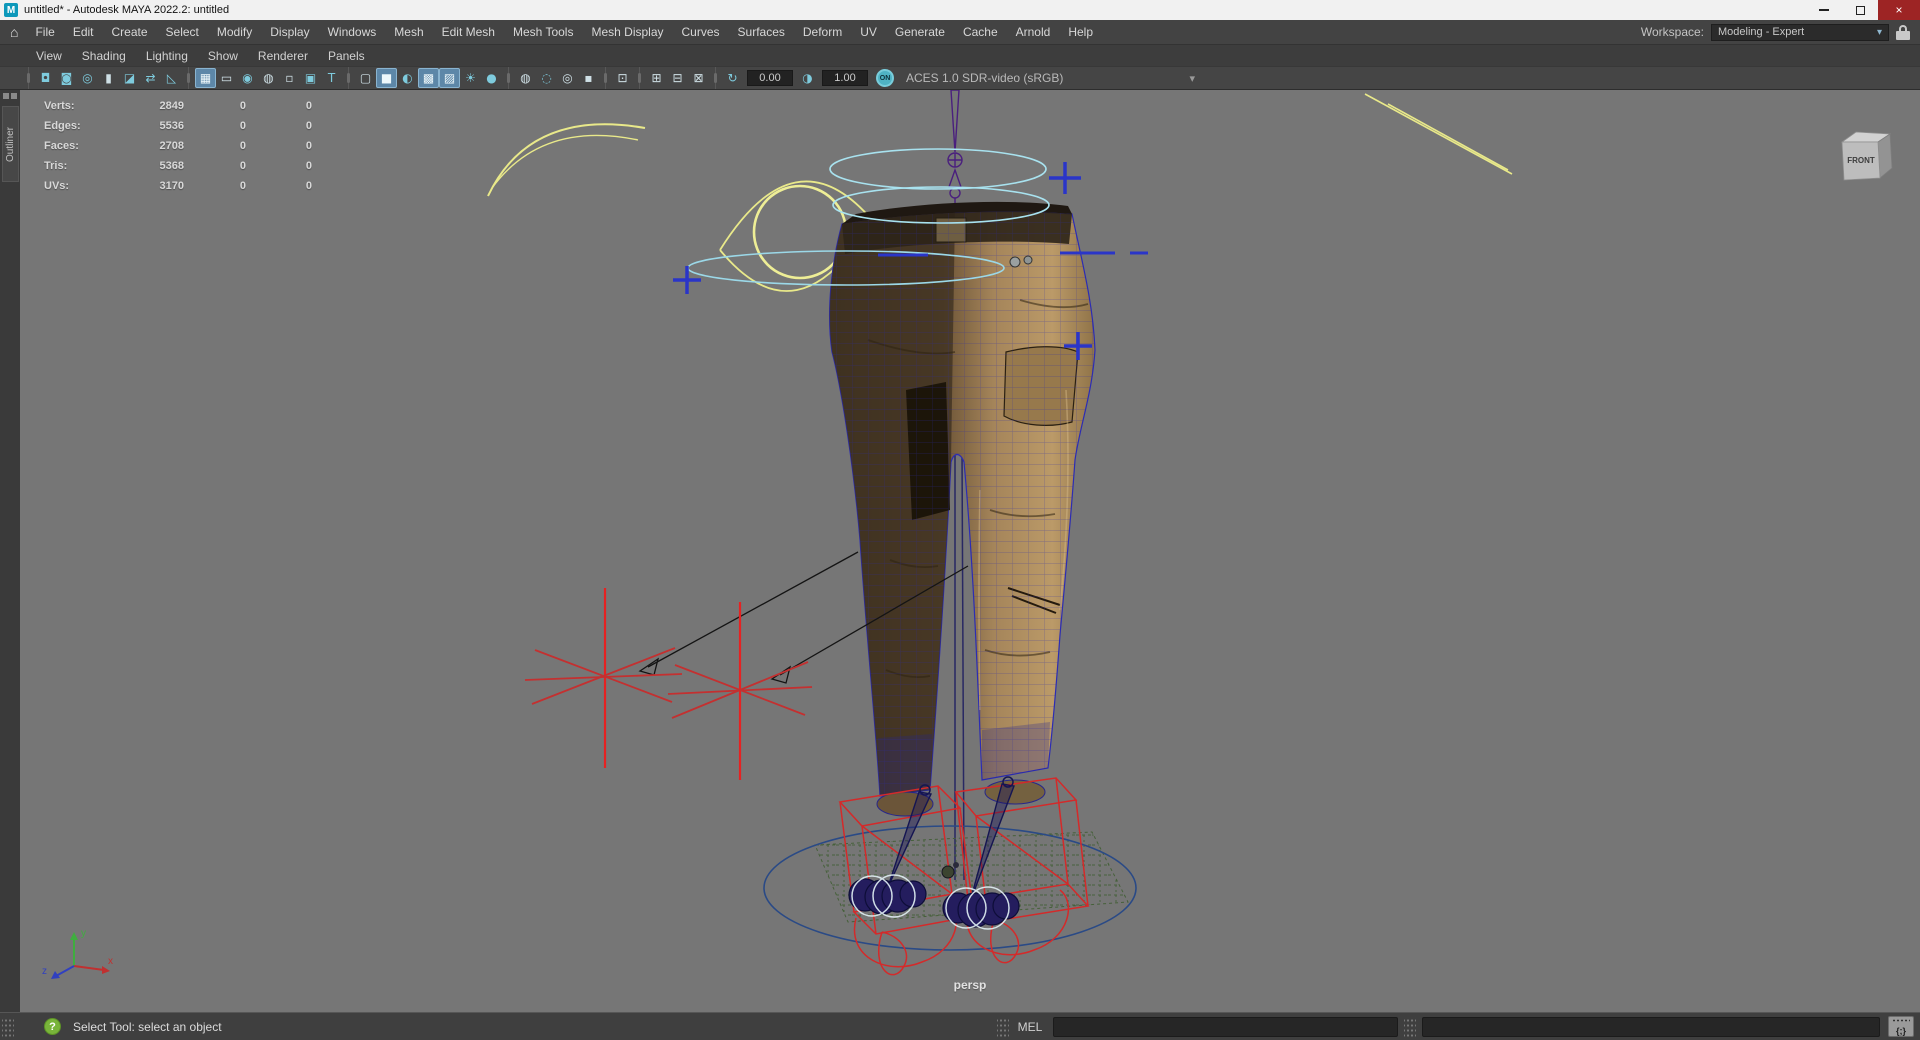 The width and height of the screenshot is (1920, 1040). Describe the element at coordinates (386, 78) in the screenshot. I see `smooth-shade-icon: ■` at that location.